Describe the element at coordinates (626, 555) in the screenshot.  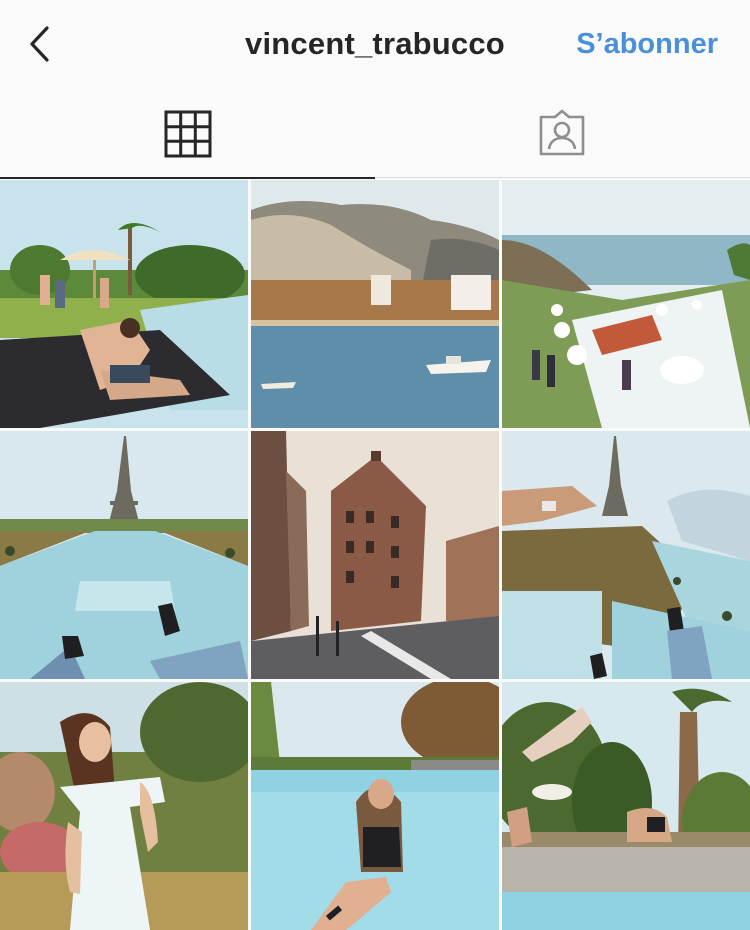
I see `post-thumbnail-eiffel-hand` at that location.